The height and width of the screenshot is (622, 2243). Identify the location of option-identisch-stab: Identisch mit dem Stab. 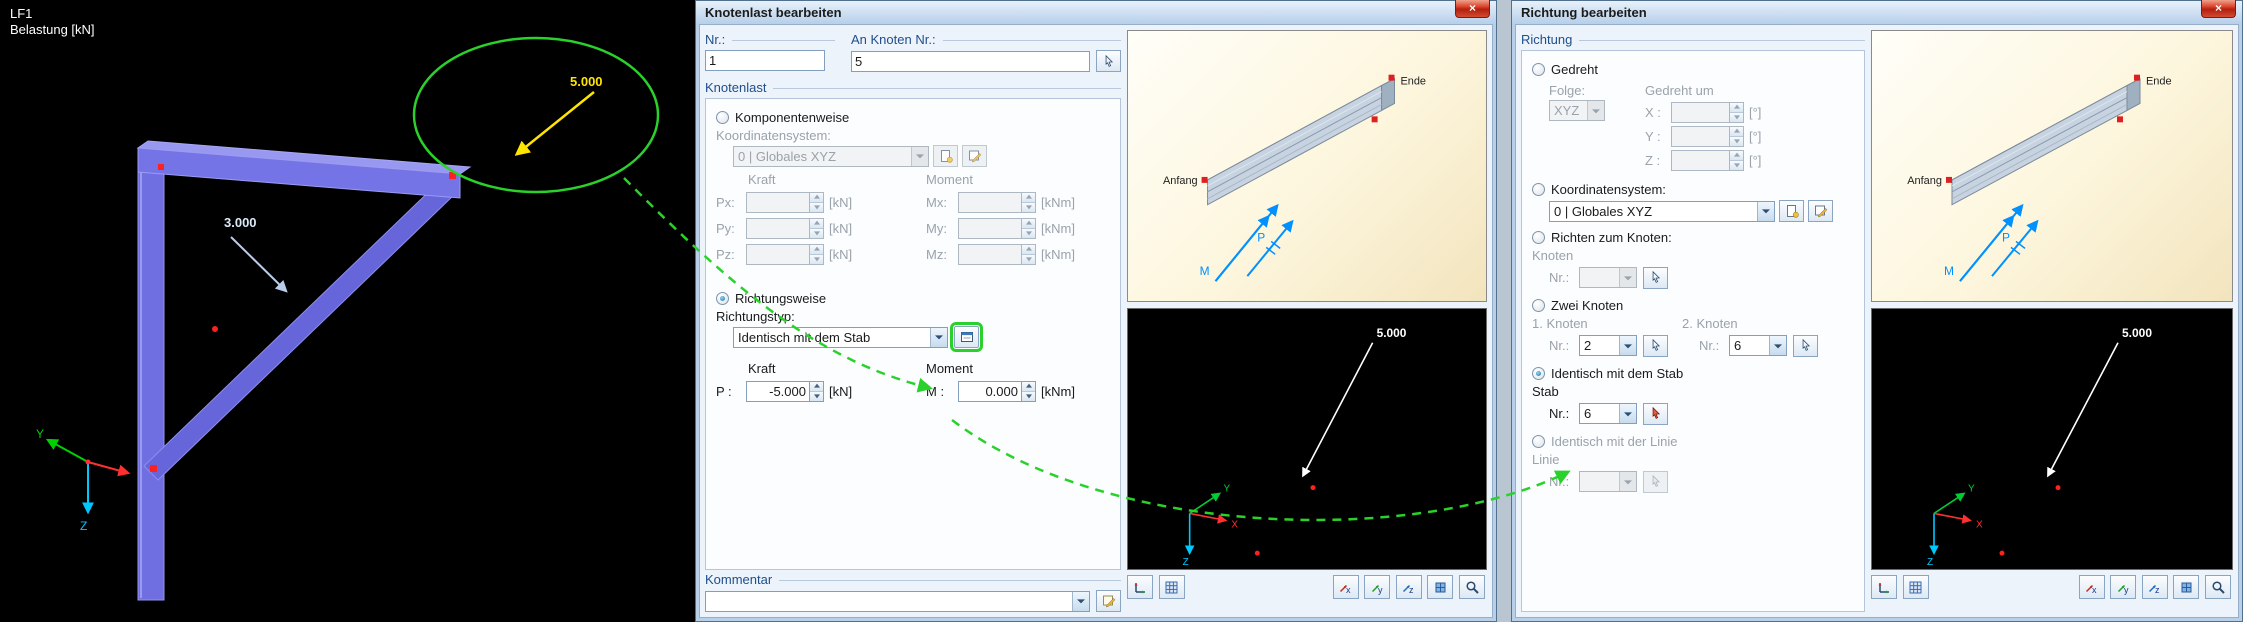
(1693, 373).